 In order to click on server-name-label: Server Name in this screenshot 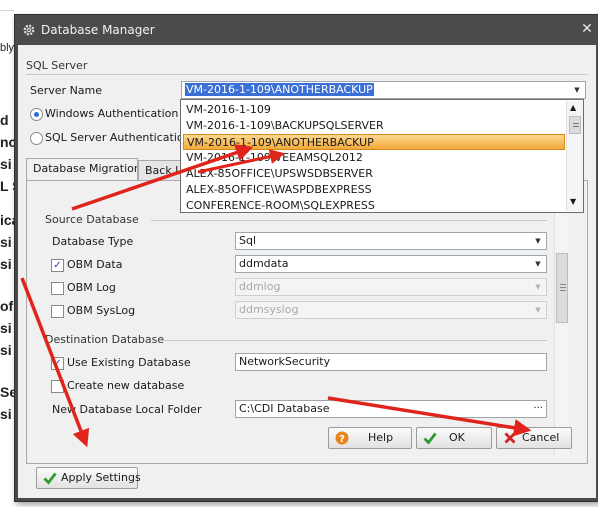, I will do `click(66, 90)`.